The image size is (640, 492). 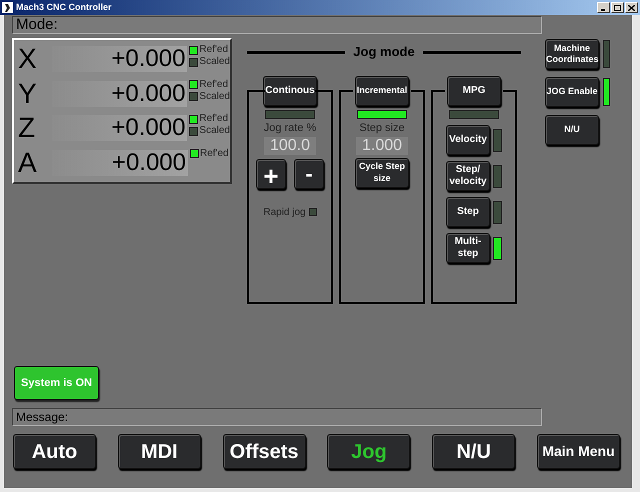 What do you see at coordinates (159, 451) in the screenshot?
I see `nav-tab: MDI` at bounding box center [159, 451].